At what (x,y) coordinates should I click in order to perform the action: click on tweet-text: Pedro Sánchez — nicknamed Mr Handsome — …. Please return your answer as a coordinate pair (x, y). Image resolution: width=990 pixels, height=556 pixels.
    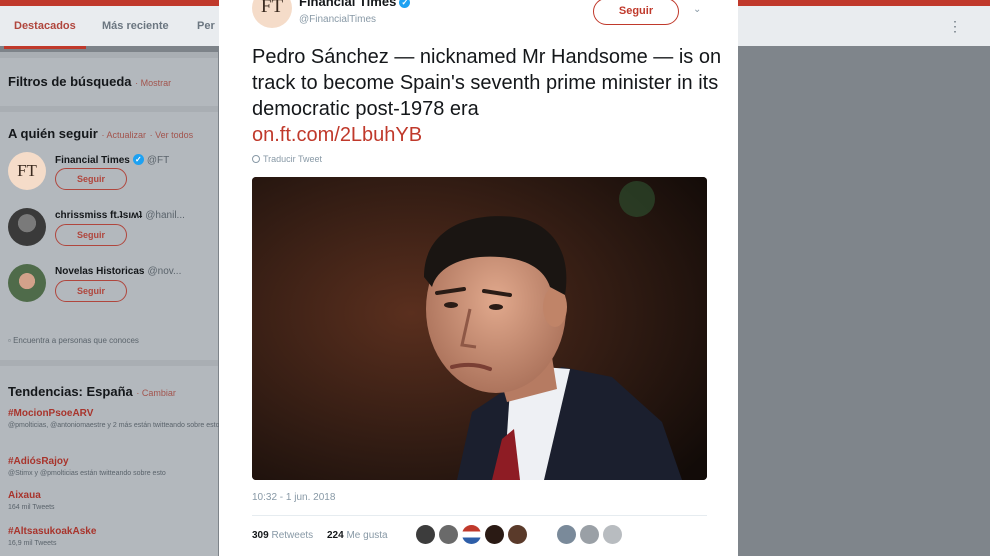
    Looking at the image, I should click on (487, 96).